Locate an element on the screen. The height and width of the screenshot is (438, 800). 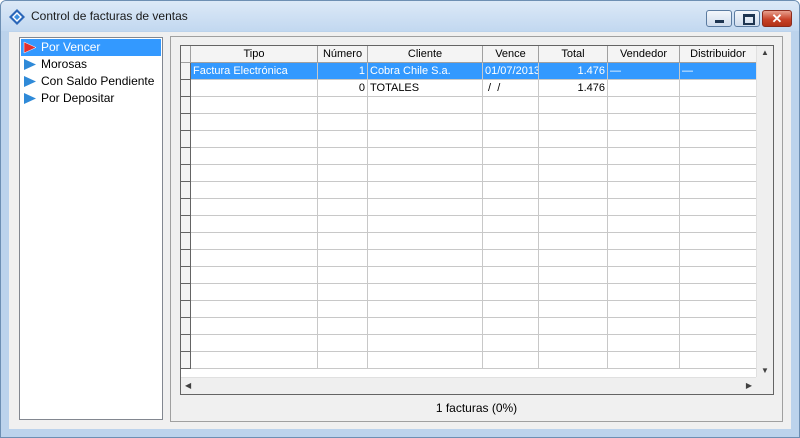
cell-numero: 1 is located at coordinates (343, 71).